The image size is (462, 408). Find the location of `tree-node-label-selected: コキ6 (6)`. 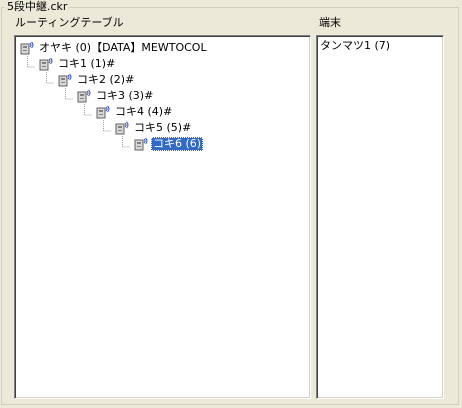

tree-node-label-selected: コキ6 (6) is located at coordinates (177, 144).